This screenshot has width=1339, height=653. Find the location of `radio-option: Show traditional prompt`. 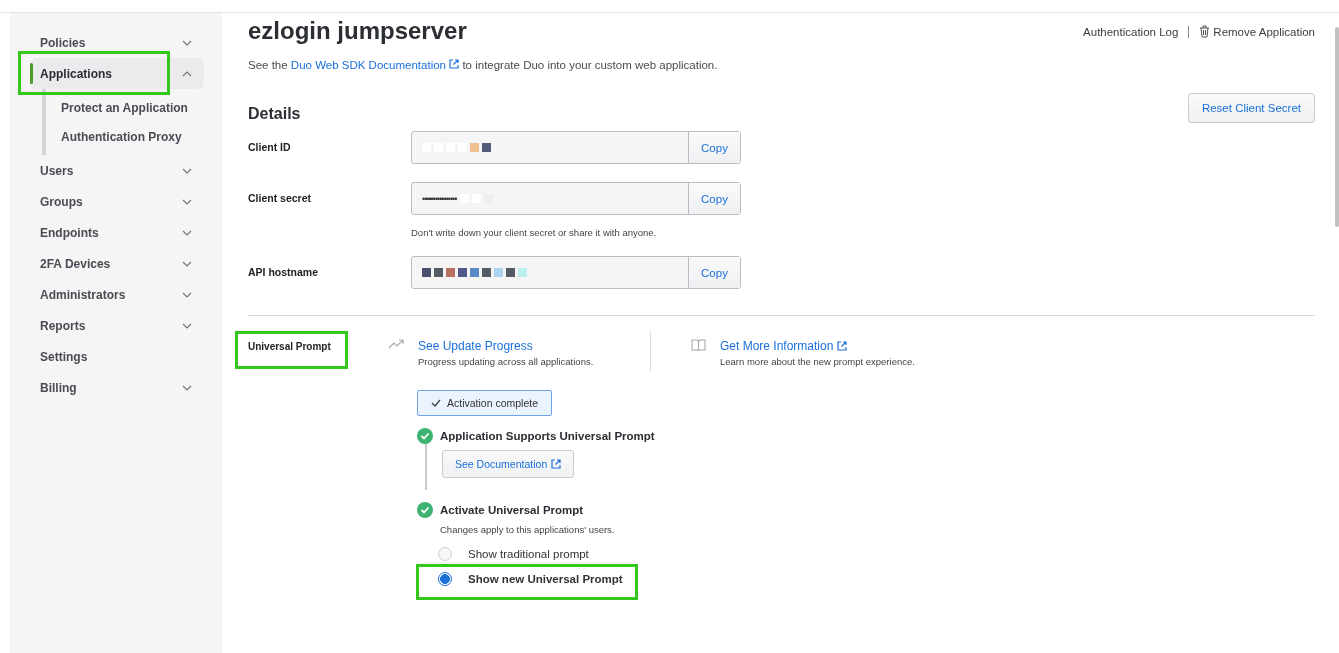

radio-option: Show traditional prompt is located at coordinates (513, 554).